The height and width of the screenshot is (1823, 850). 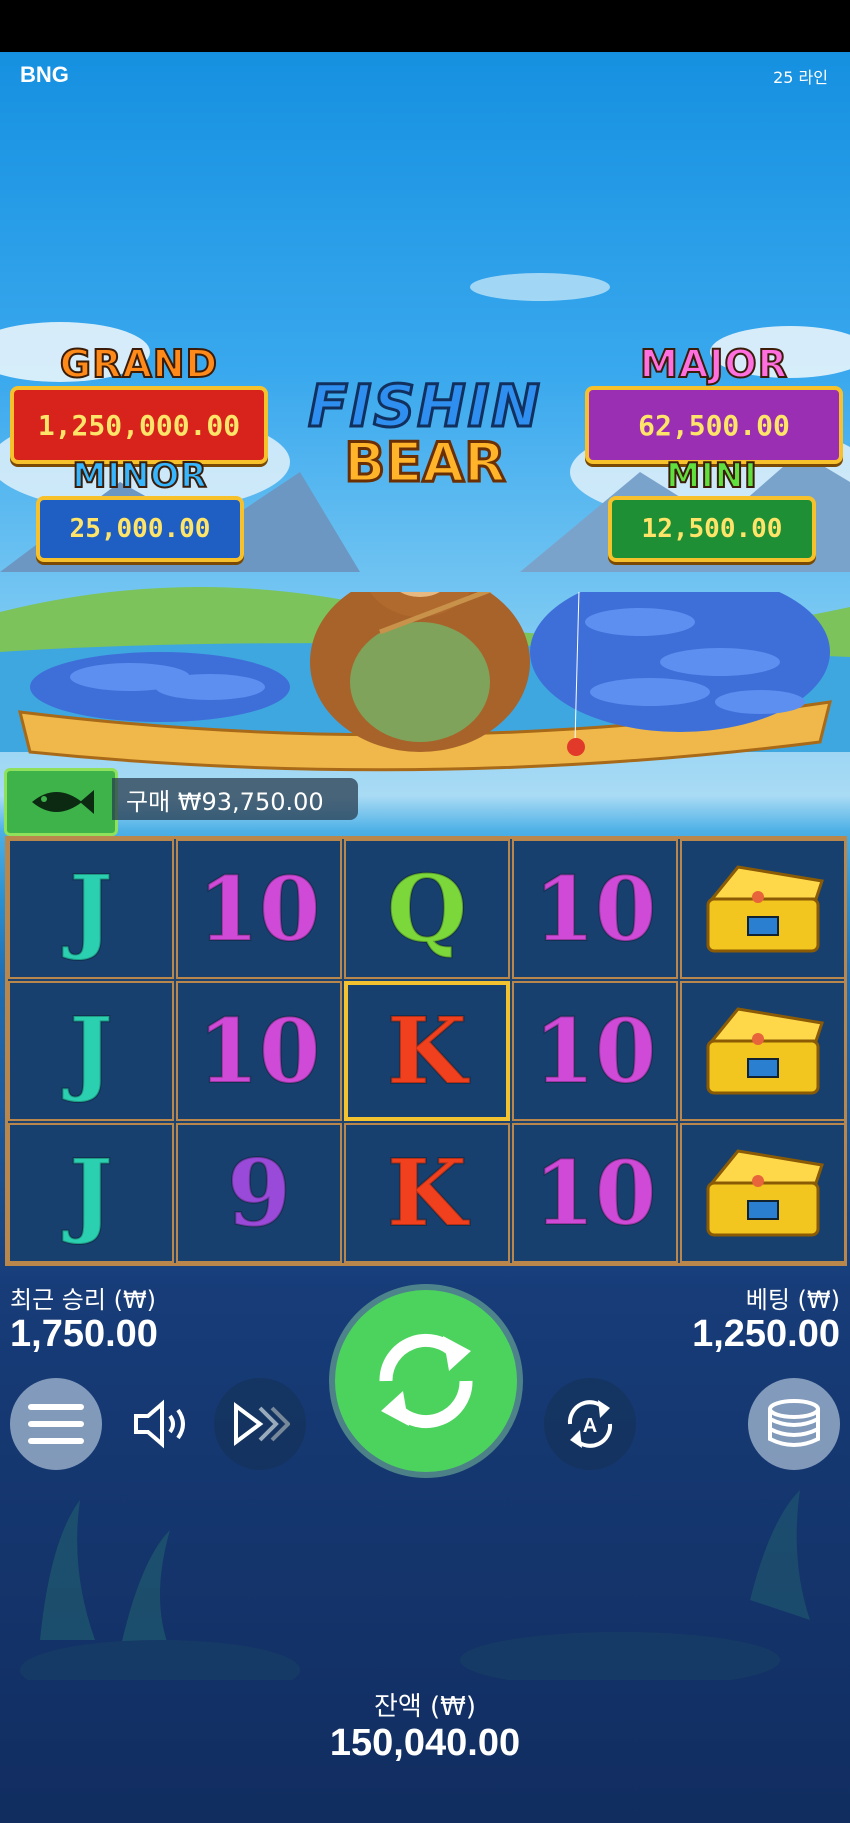 I want to click on coins-icon, so click(x=794, y=1423).